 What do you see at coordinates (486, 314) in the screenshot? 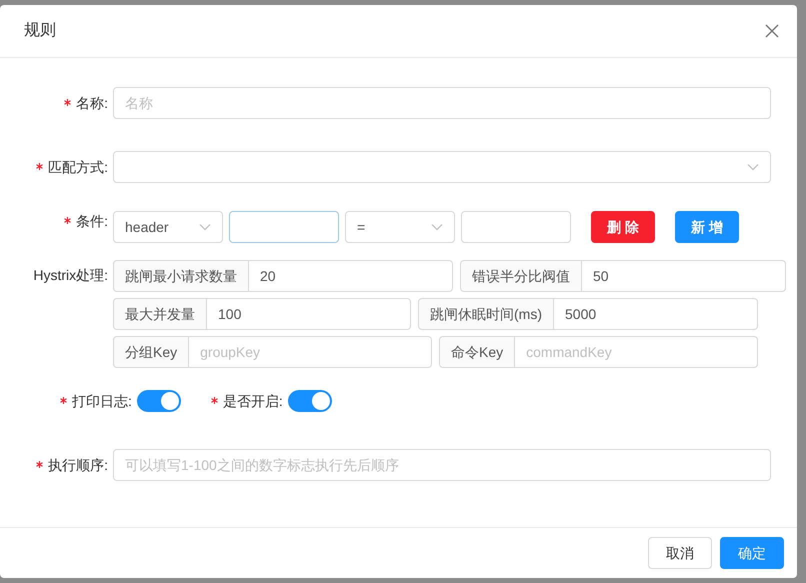
I see `input-addon: 跳闸休眠时间(ms)` at bounding box center [486, 314].